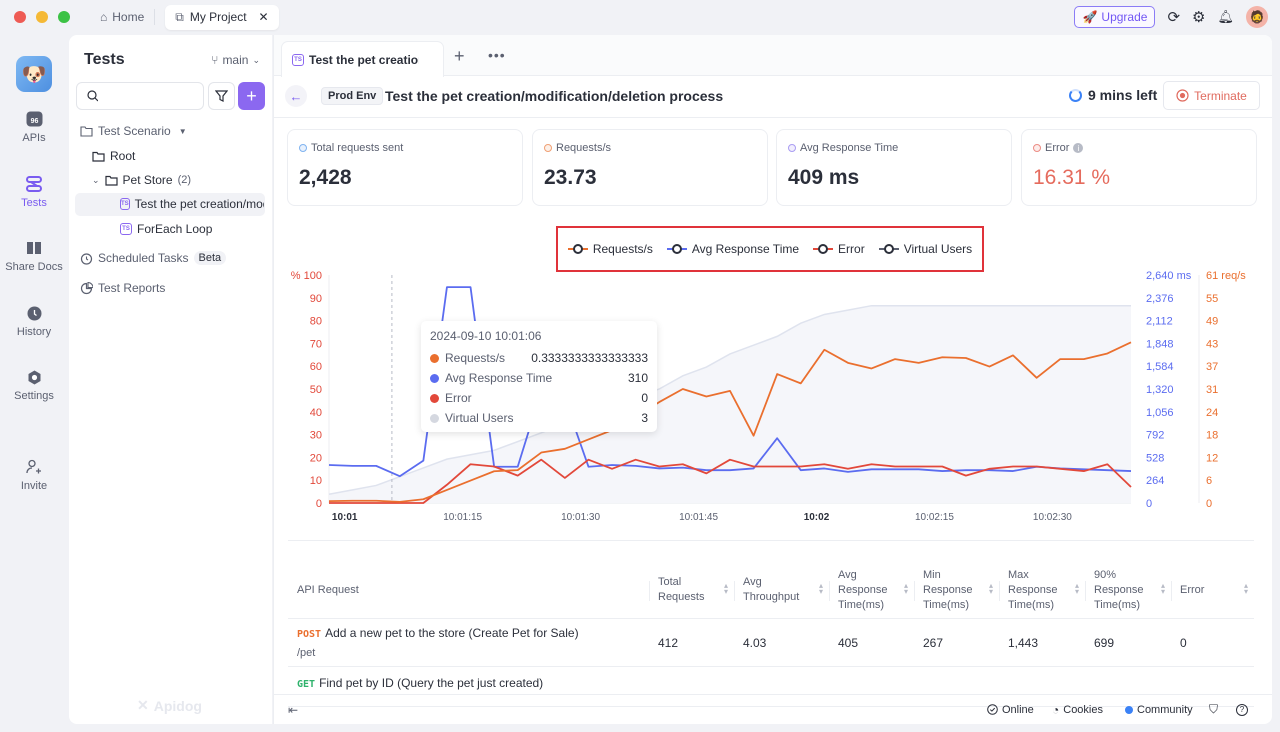  I want to click on series-dot-icon, so click(434, 378).